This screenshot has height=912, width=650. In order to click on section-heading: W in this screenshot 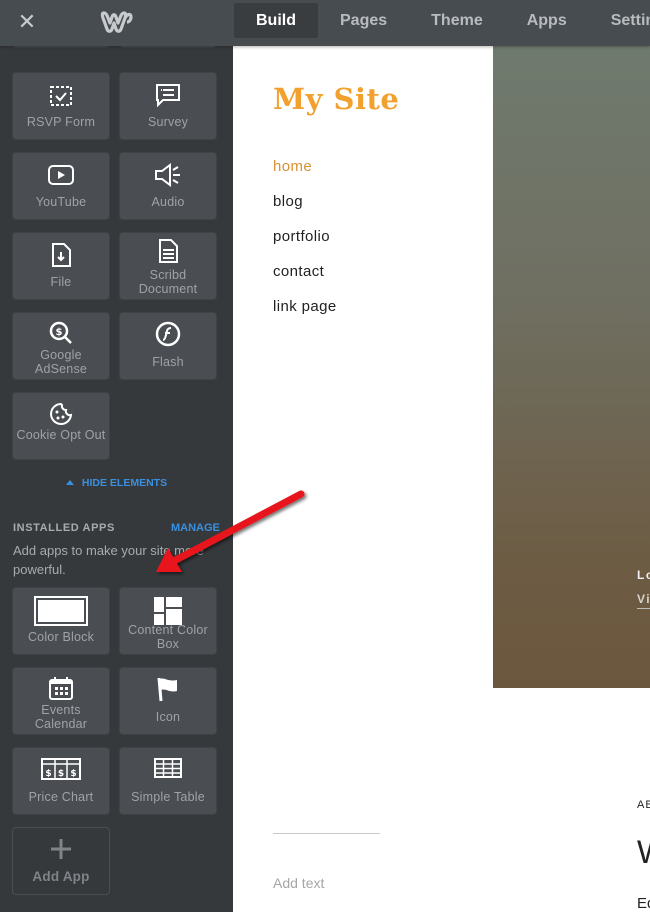, I will do `click(643, 852)`.